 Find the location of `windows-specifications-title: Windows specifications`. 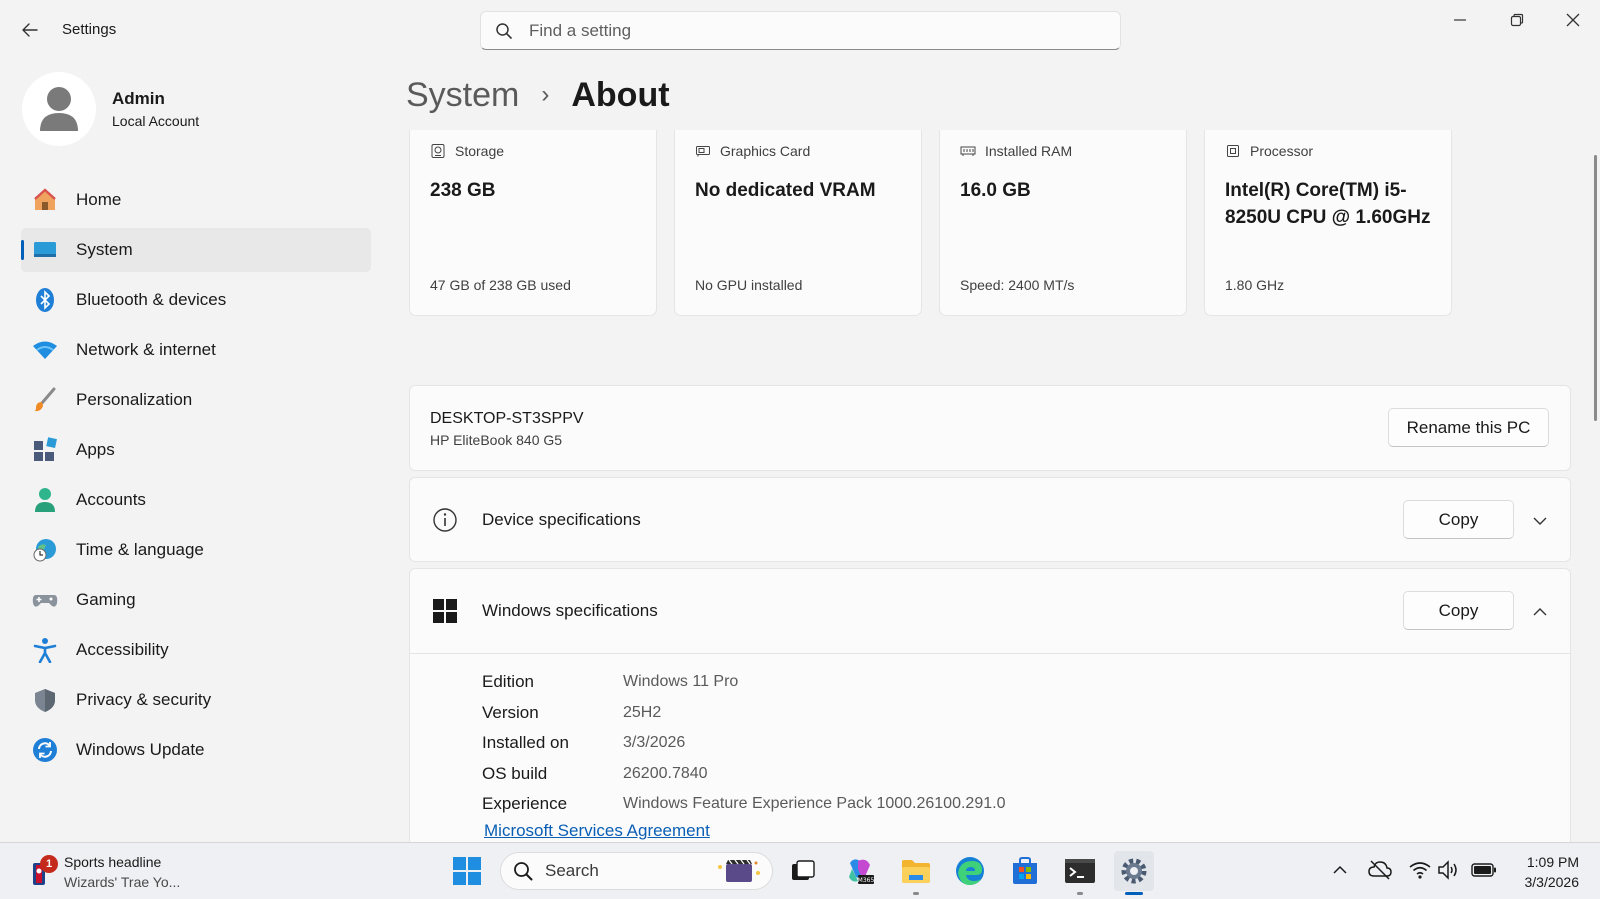

windows-specifications-title: Windows specifications is located at coordinates (570, 610).